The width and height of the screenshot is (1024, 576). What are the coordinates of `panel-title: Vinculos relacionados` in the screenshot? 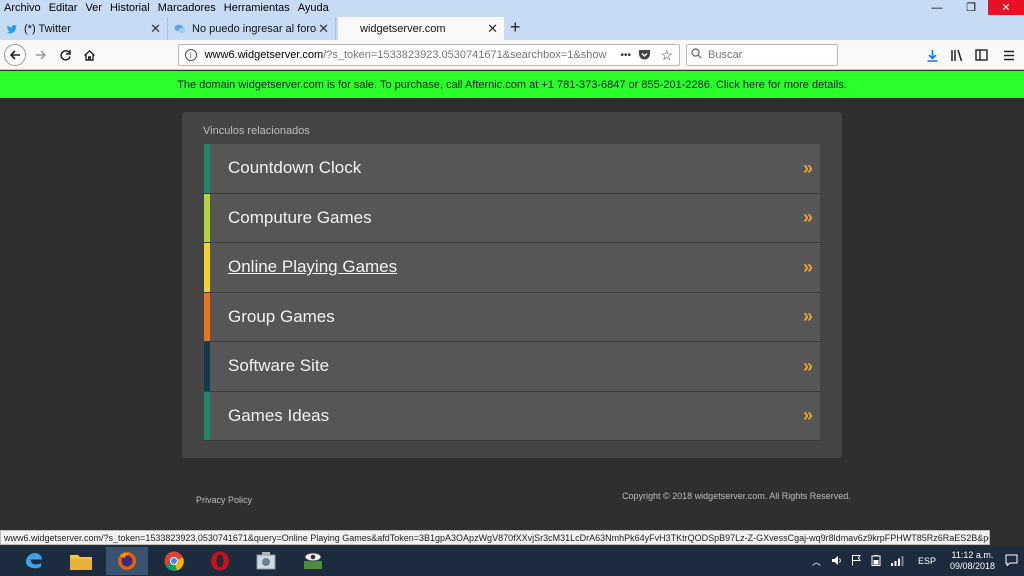 It's located at (256, 131).